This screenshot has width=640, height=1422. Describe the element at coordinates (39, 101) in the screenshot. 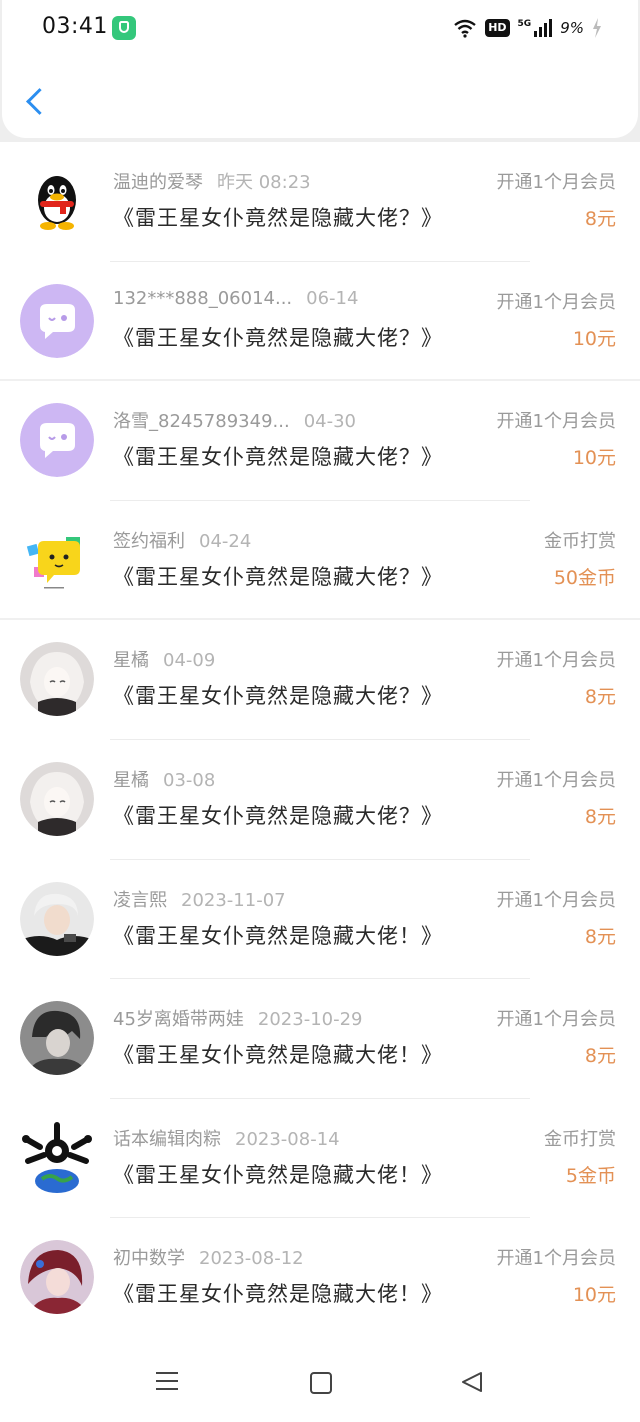

I see `back-chevron-icon` at that location.